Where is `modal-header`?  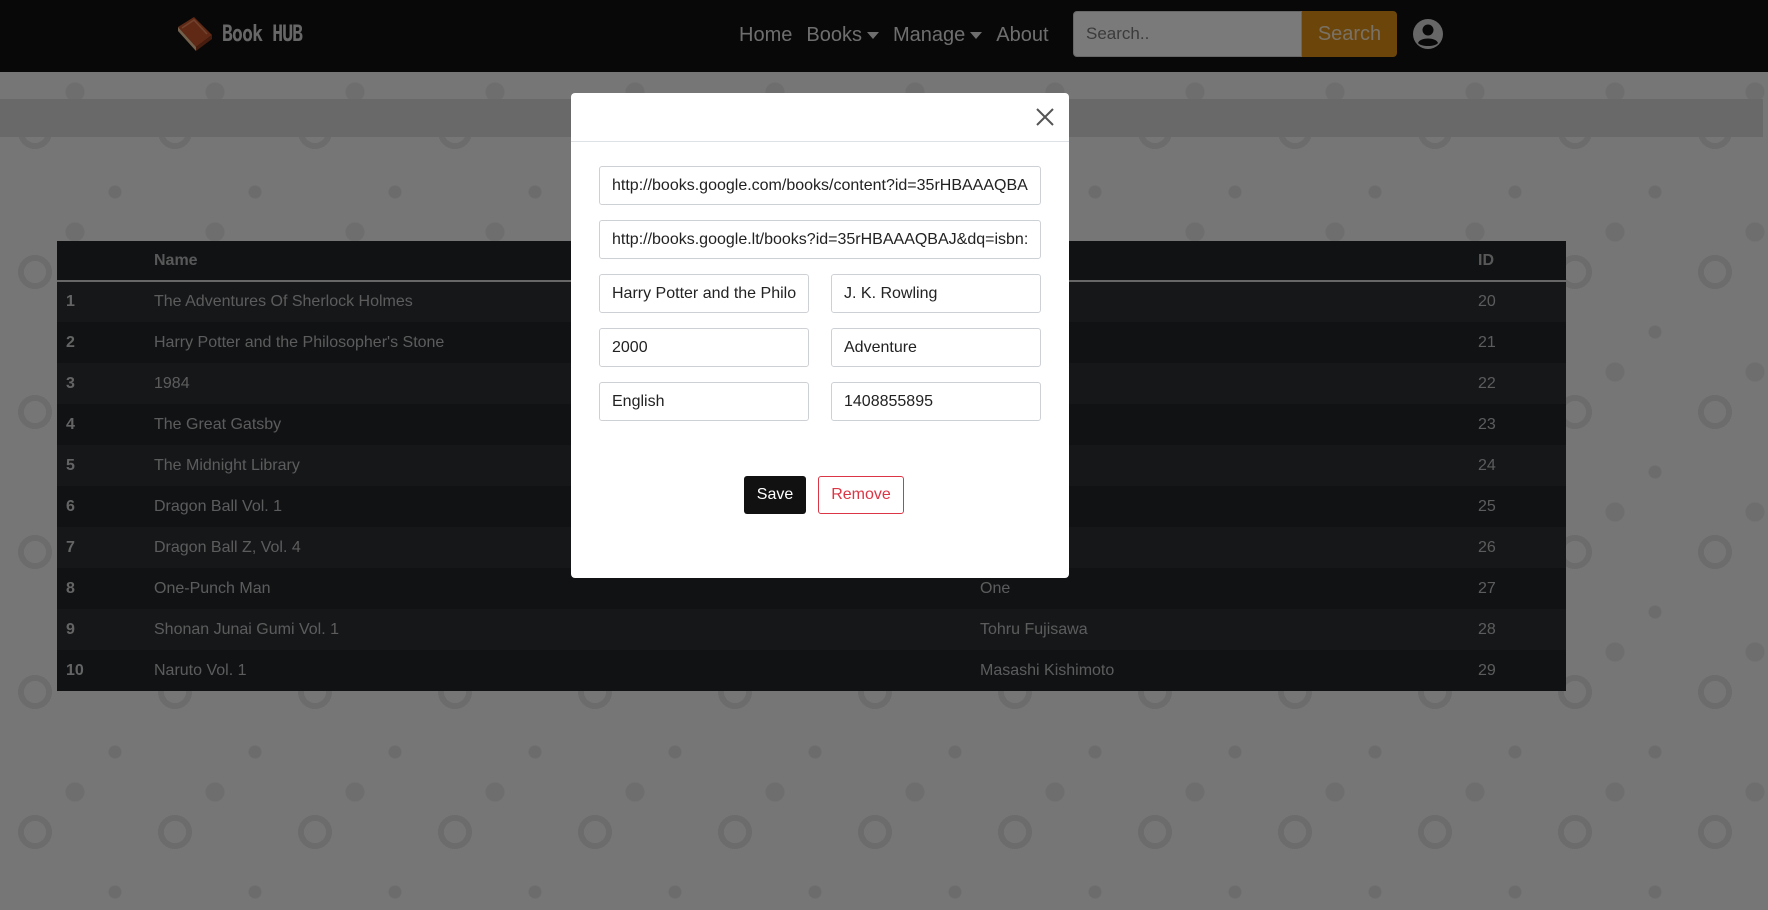 modal-header is located at coordinates (820, 117).